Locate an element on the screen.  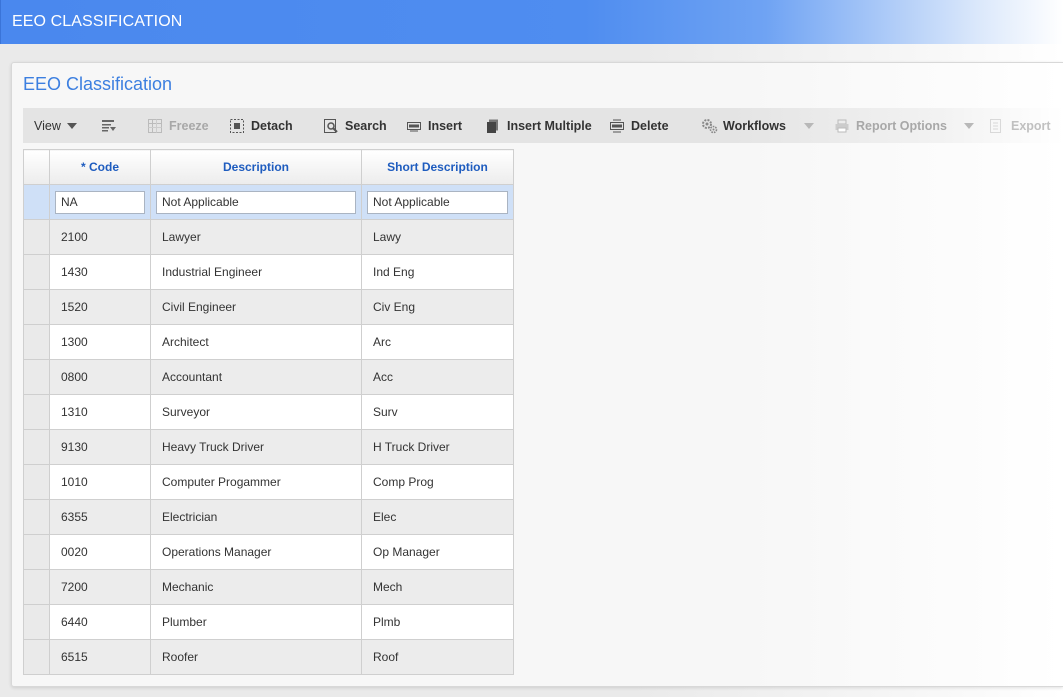
freeze-label: Freeze is located at coordinates (189, 125).